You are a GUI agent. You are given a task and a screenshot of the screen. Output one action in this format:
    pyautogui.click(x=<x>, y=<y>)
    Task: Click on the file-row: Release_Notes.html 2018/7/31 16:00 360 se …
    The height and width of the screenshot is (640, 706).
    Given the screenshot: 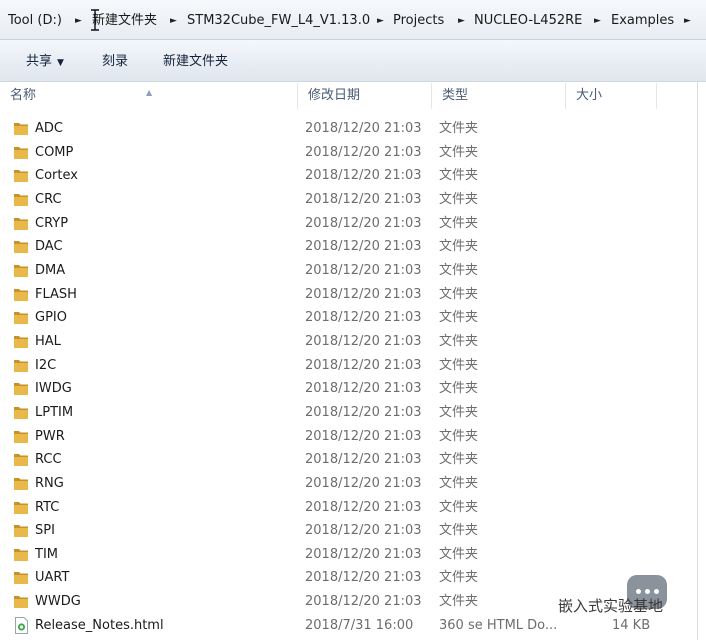 What is the action you would take?
    pyautogui.click(x=353, y=626)
    